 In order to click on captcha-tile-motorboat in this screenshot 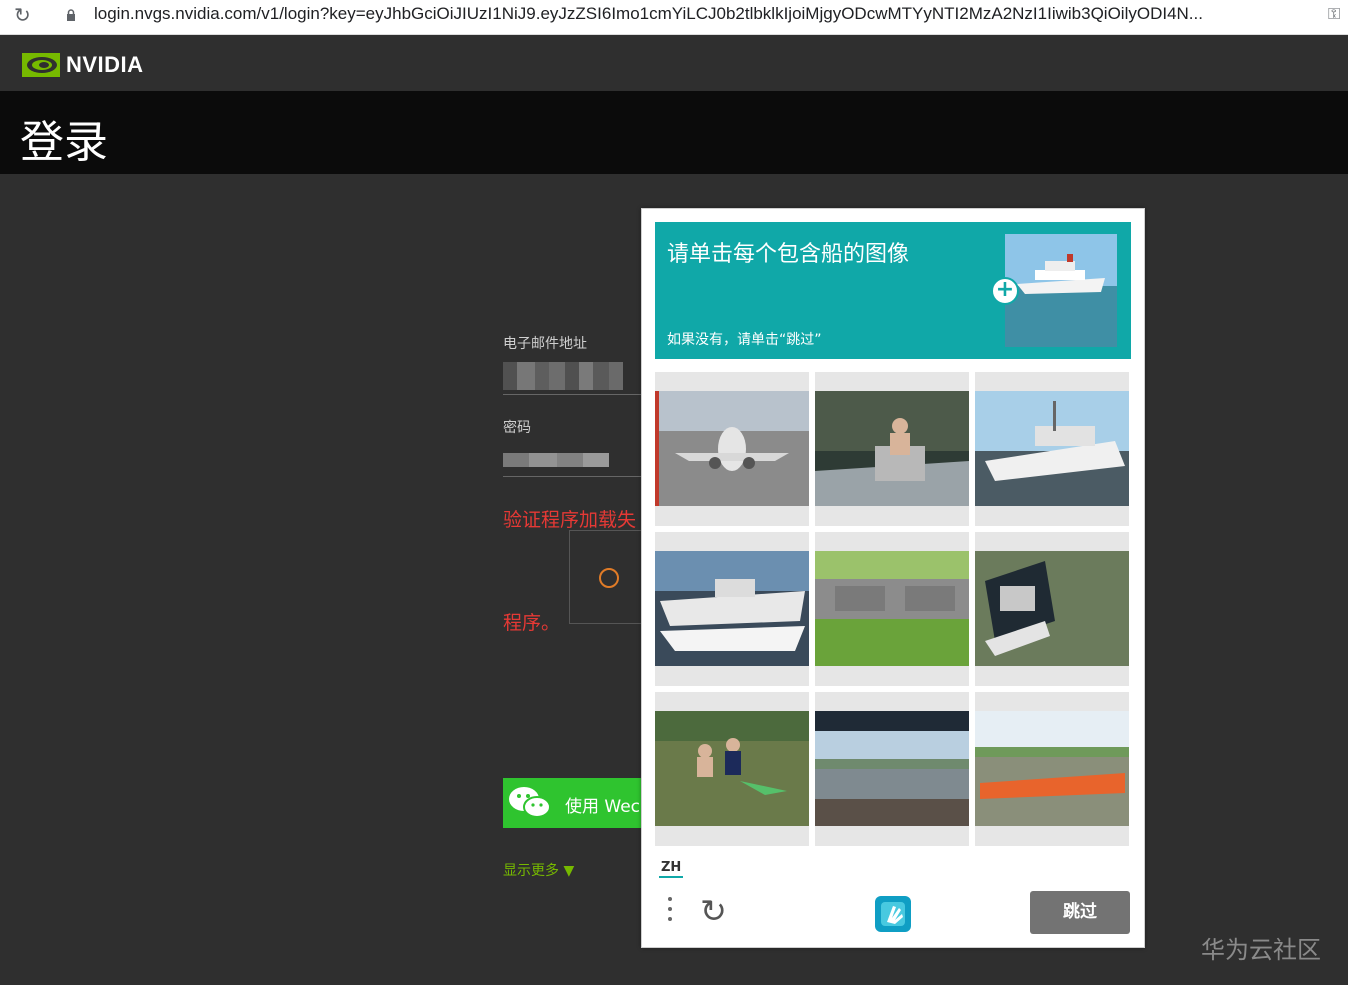, I will do `click(1052, 609)`.